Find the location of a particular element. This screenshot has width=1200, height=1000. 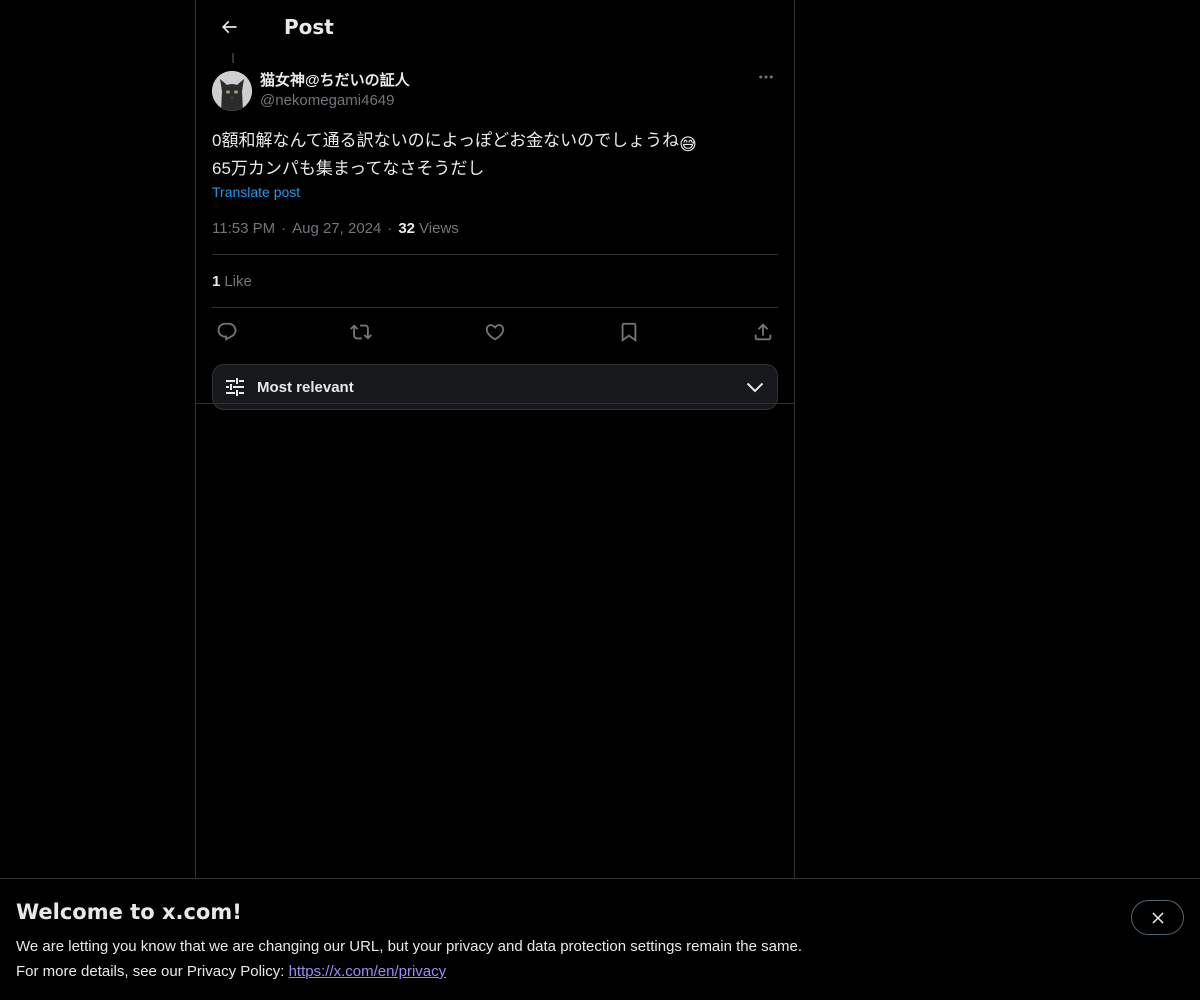

post-actions is located at coordinates (495, 332).